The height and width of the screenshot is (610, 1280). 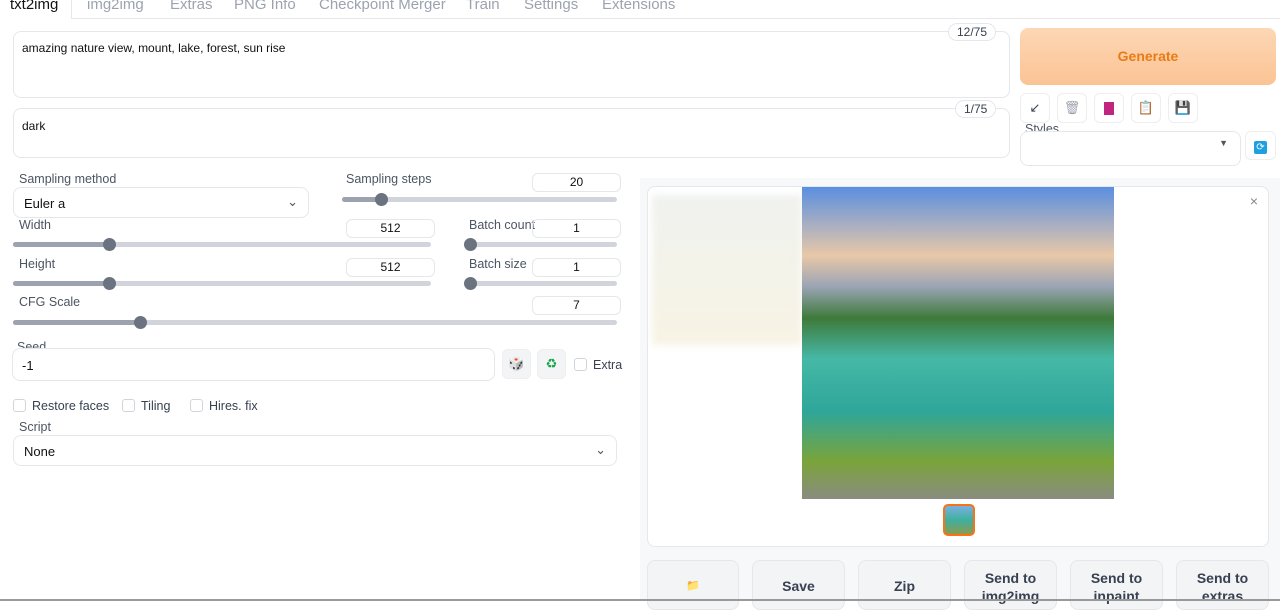 What do you see at coordinates (576, 182) in the screenshot?
I see `sampling-steps-input: 20` at bounding box center [576, 182].